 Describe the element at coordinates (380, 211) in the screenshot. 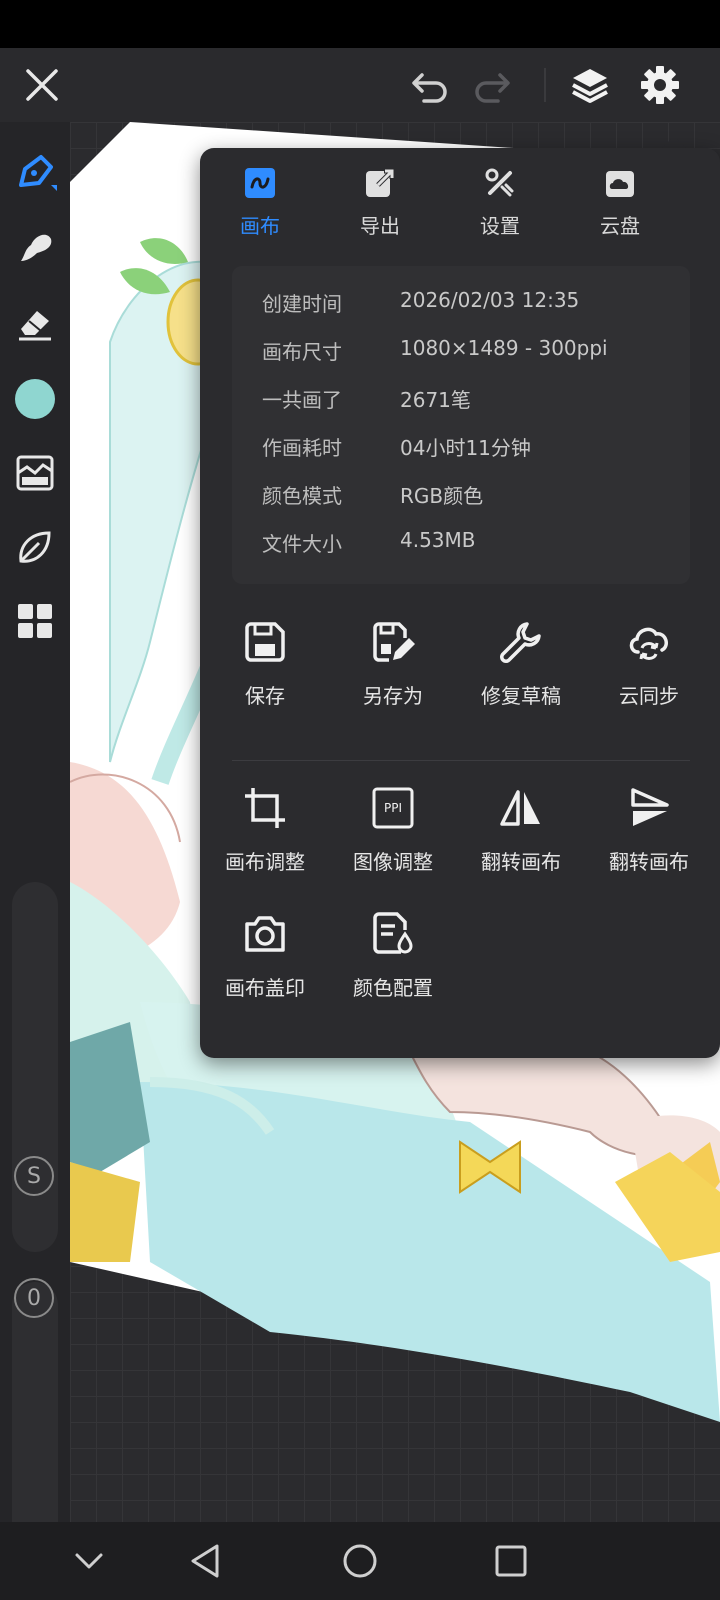

I see `tab-export: 导出` at that location.